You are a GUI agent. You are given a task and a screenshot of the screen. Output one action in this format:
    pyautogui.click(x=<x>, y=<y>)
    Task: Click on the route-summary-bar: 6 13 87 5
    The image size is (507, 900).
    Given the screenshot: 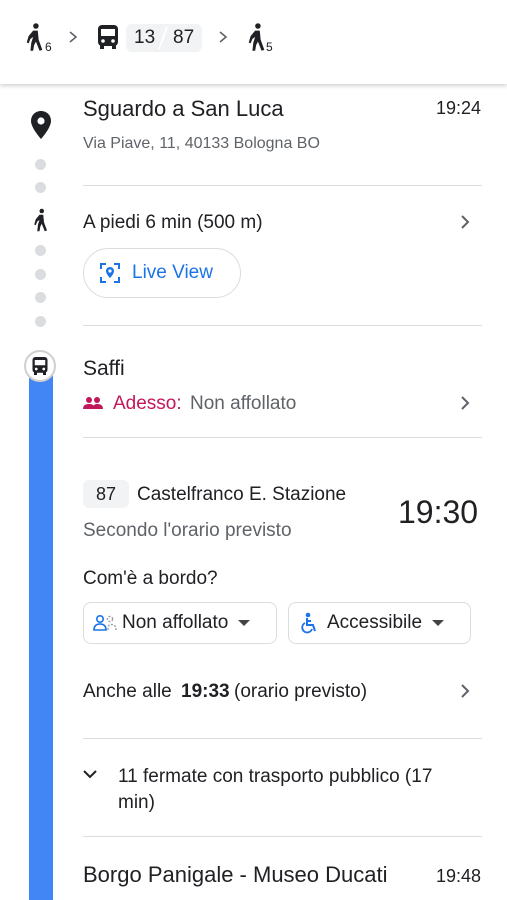 What is the action you would take?
    pyautogui.click(x=253, y=42)
    